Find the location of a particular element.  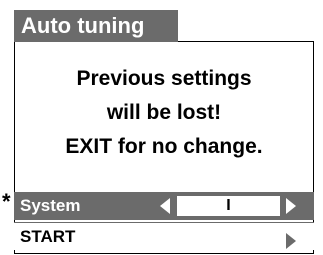

system-value: I is located at coordinates (228, 206).